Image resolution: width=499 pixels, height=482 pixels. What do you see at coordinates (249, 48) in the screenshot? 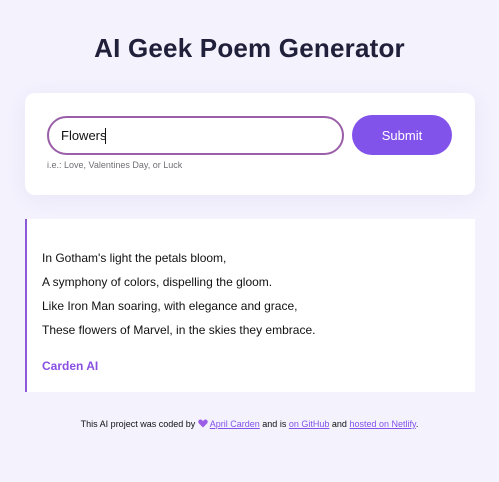
I see `page-title: AI Geek Poem Generator` at bounding box center [249, 48].